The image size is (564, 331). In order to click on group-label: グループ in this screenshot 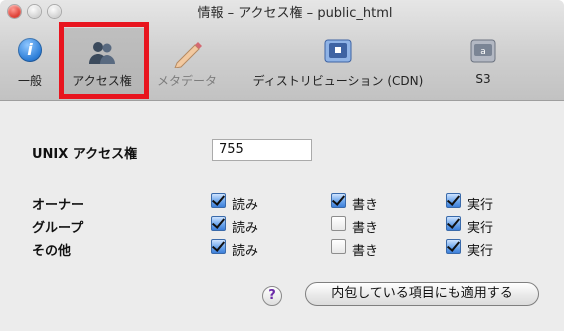, I will do `click(58, 228)`.